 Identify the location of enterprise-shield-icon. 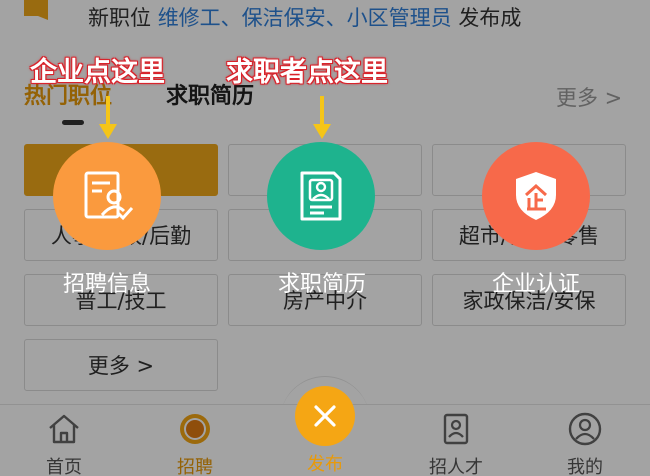
(536, 196).